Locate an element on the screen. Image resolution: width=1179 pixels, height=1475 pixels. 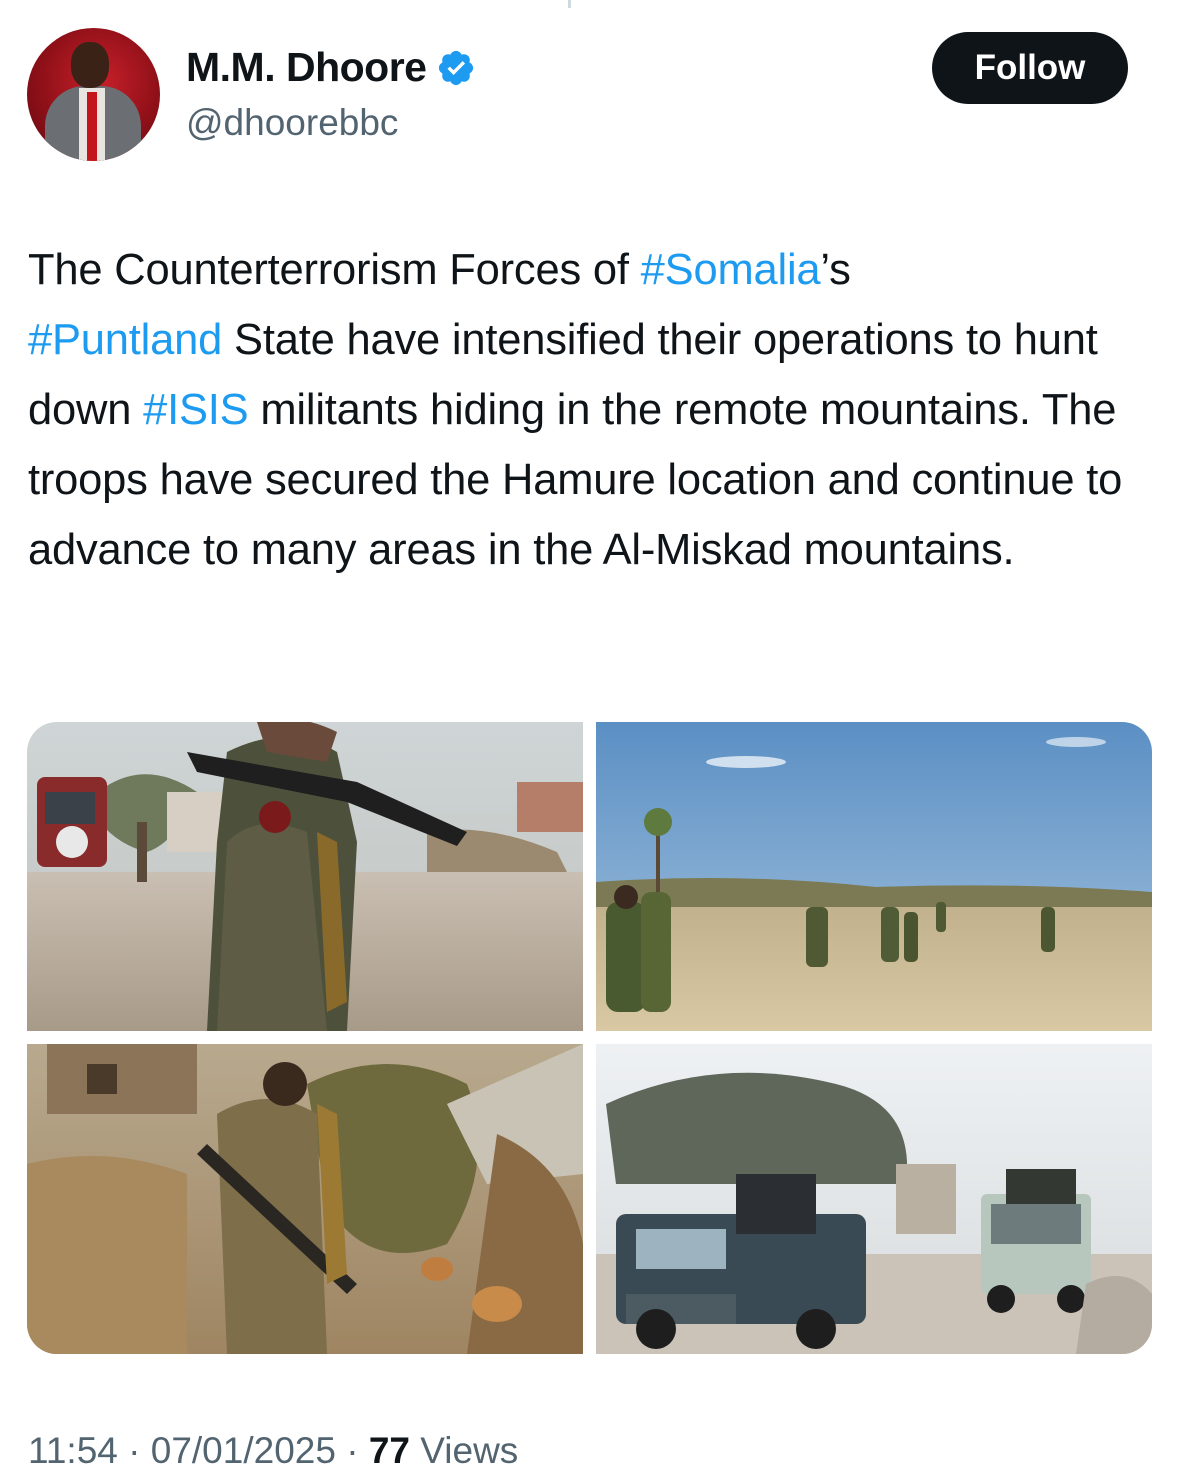
avatar-tie is located at coordinates (92, 126).